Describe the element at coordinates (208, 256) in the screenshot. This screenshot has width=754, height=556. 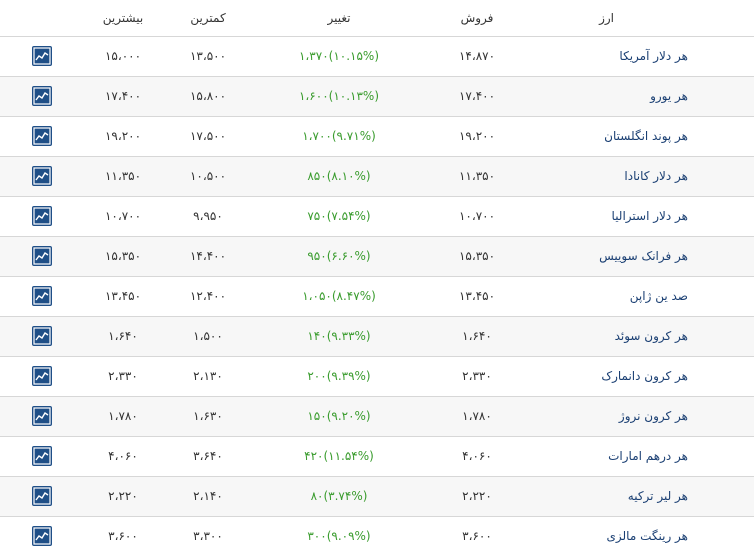
I see `min-value: ۱۴،۴۰۰` at that location.